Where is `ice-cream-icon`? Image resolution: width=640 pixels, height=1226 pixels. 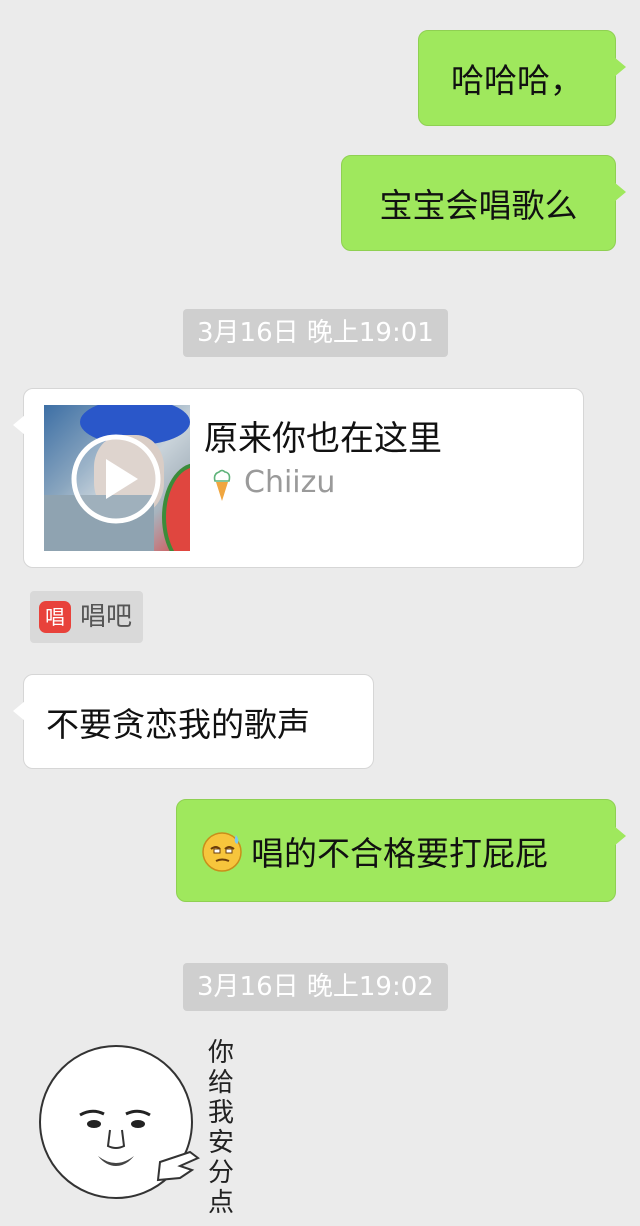
ice-cream-icon is located at coordinates (222, 485).